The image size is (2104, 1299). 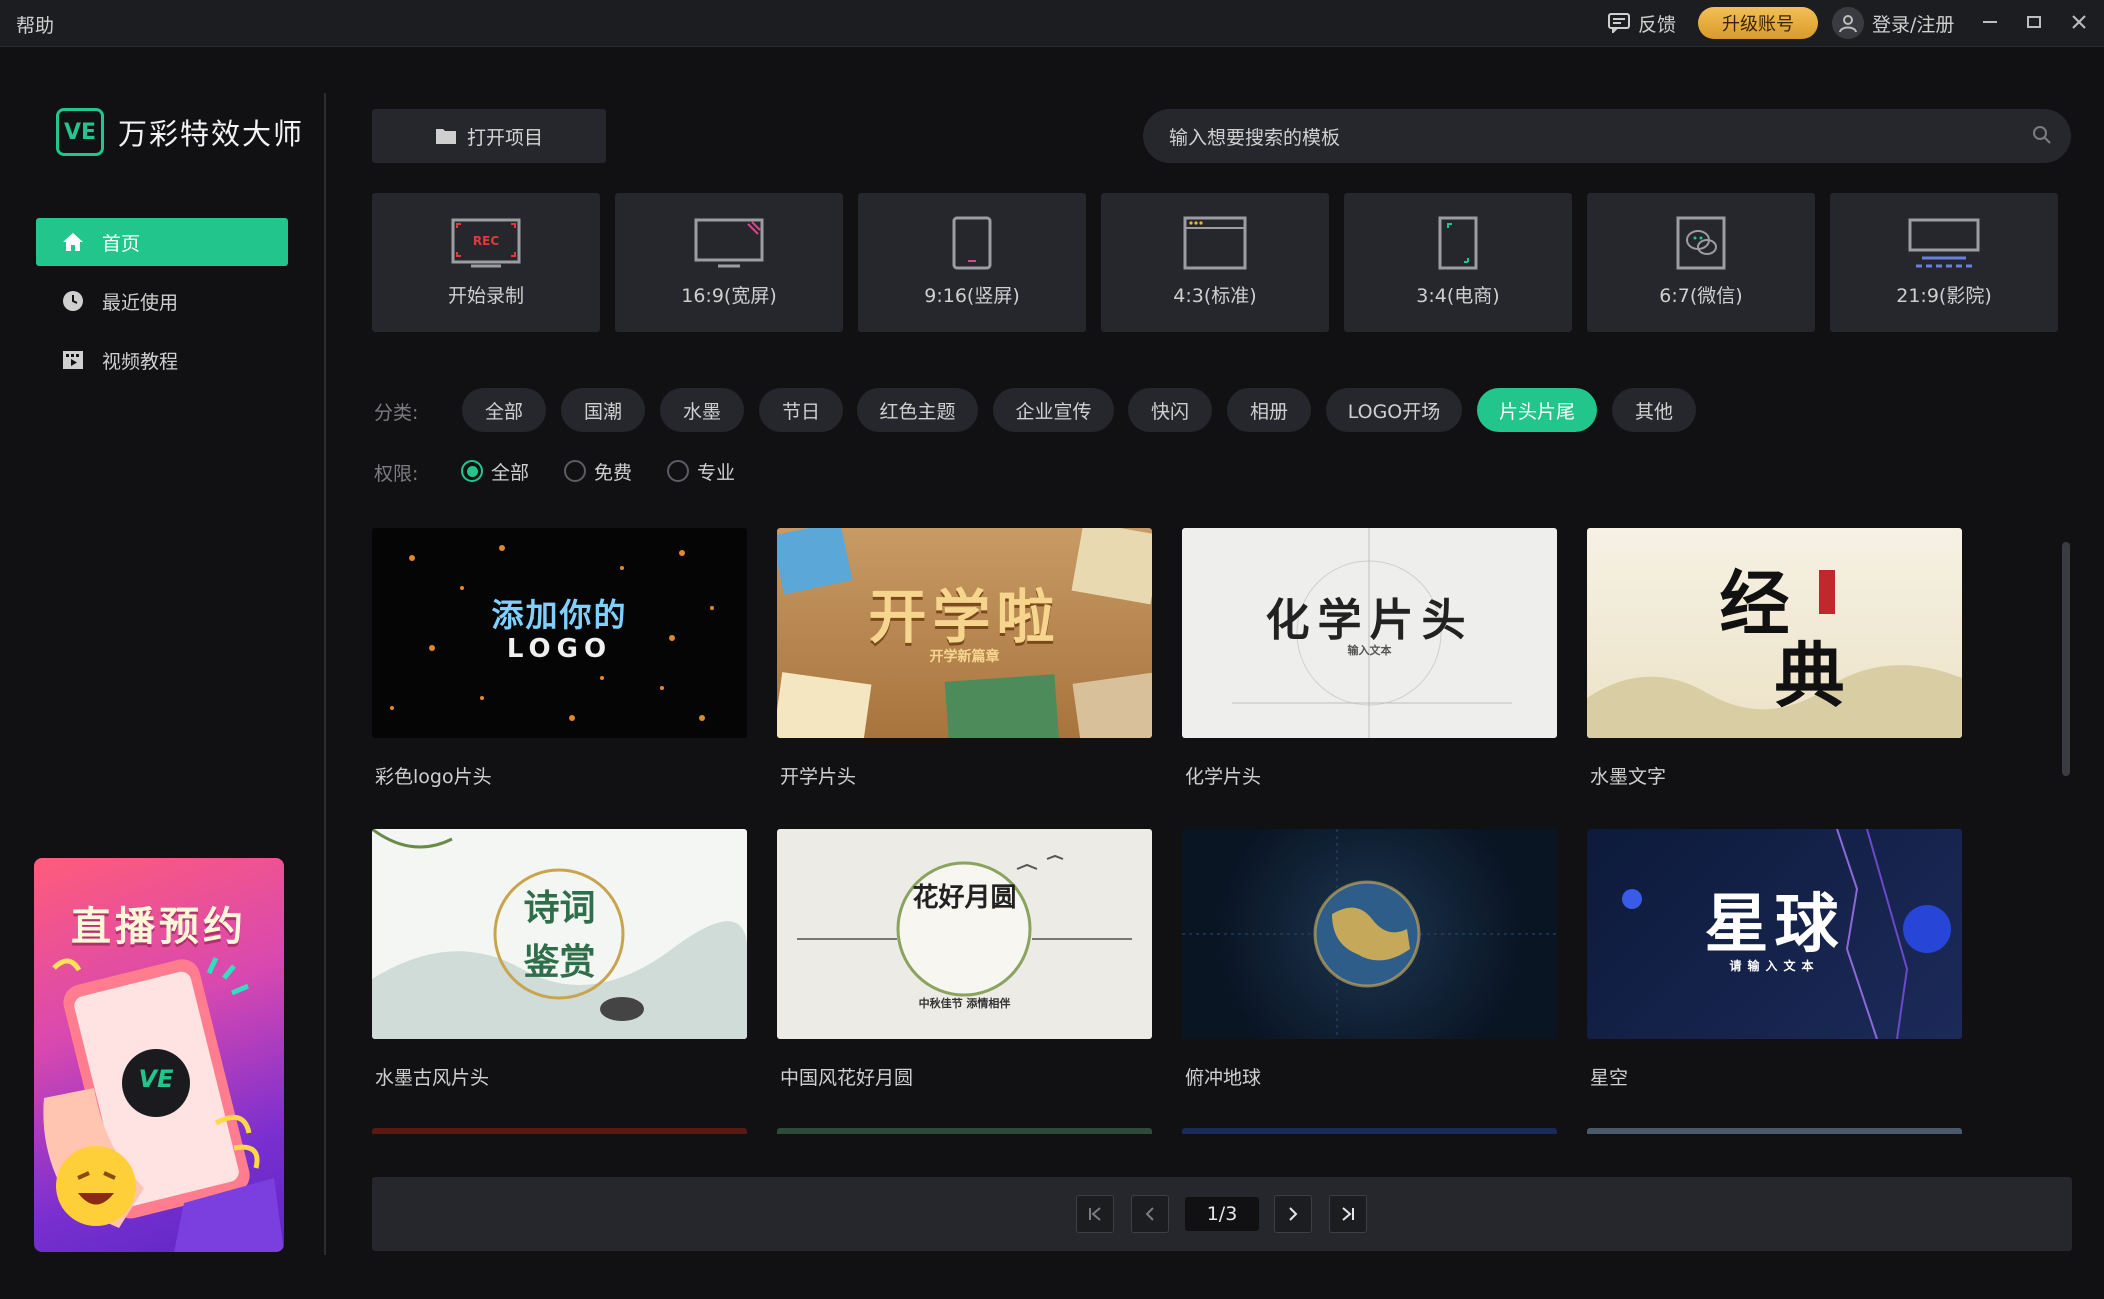 I want to click on ecommerce-icon, so click(x=1458, y=243).